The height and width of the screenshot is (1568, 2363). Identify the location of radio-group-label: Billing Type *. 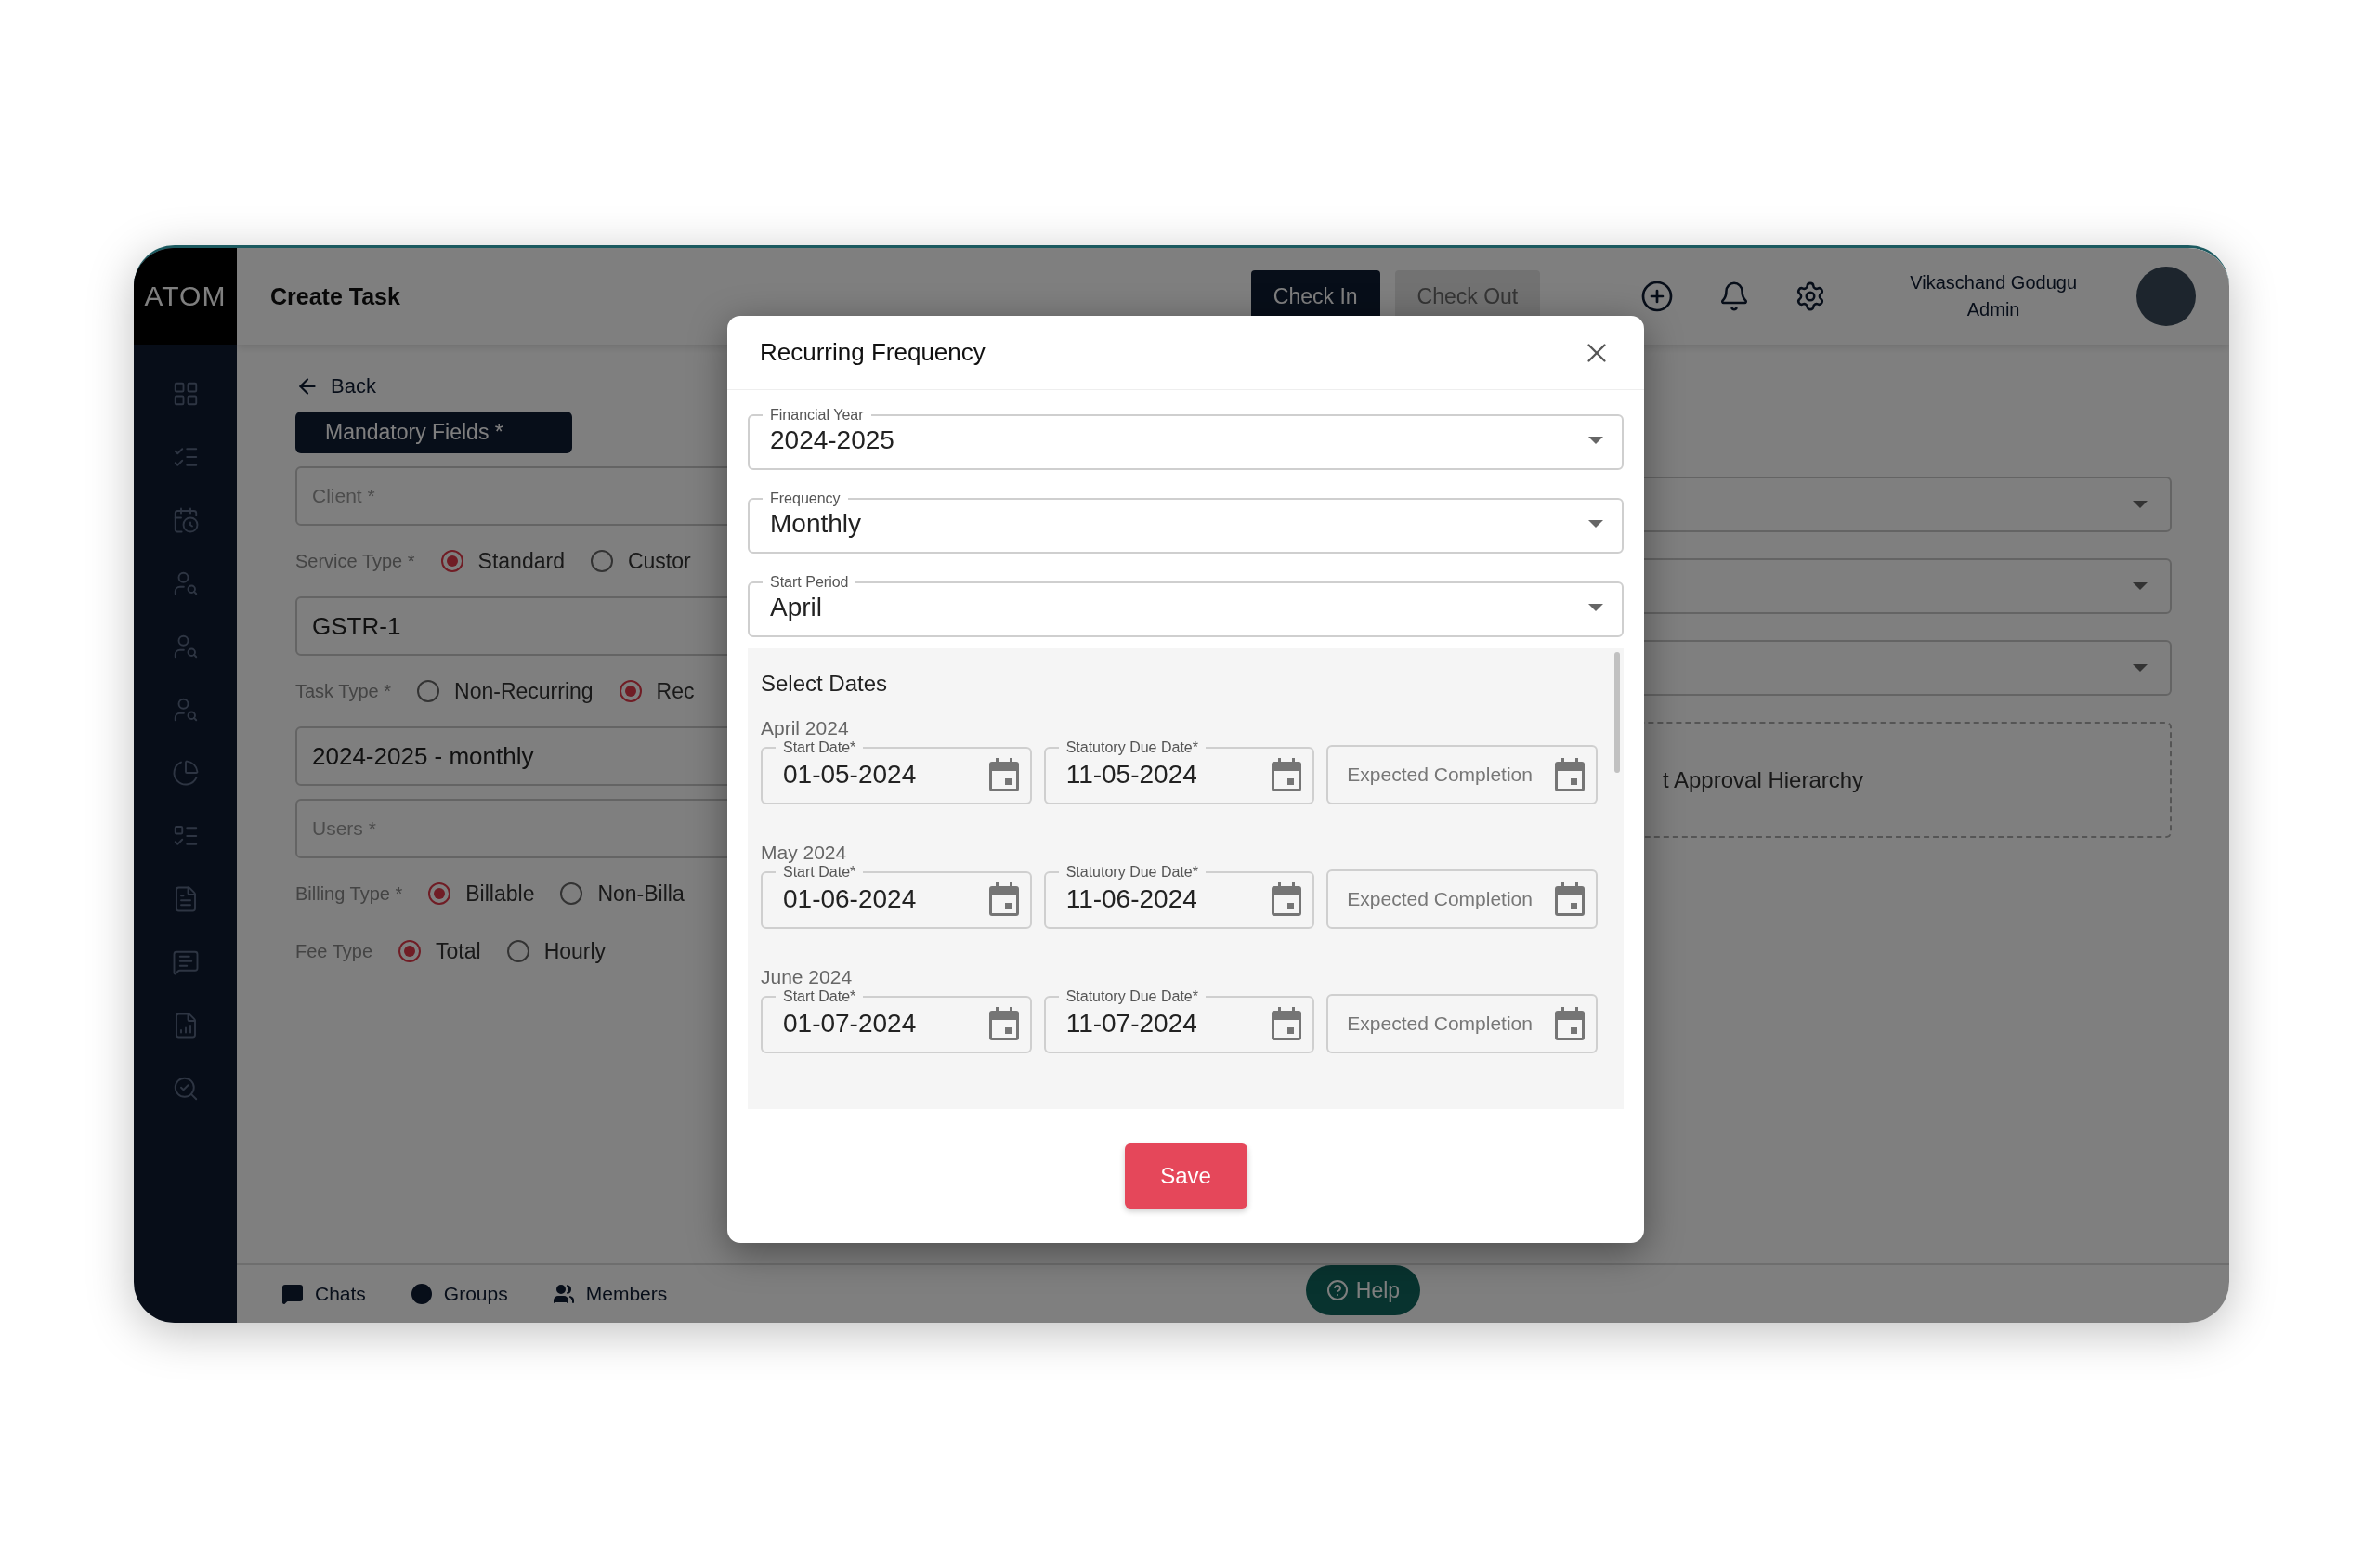
(349, 893).